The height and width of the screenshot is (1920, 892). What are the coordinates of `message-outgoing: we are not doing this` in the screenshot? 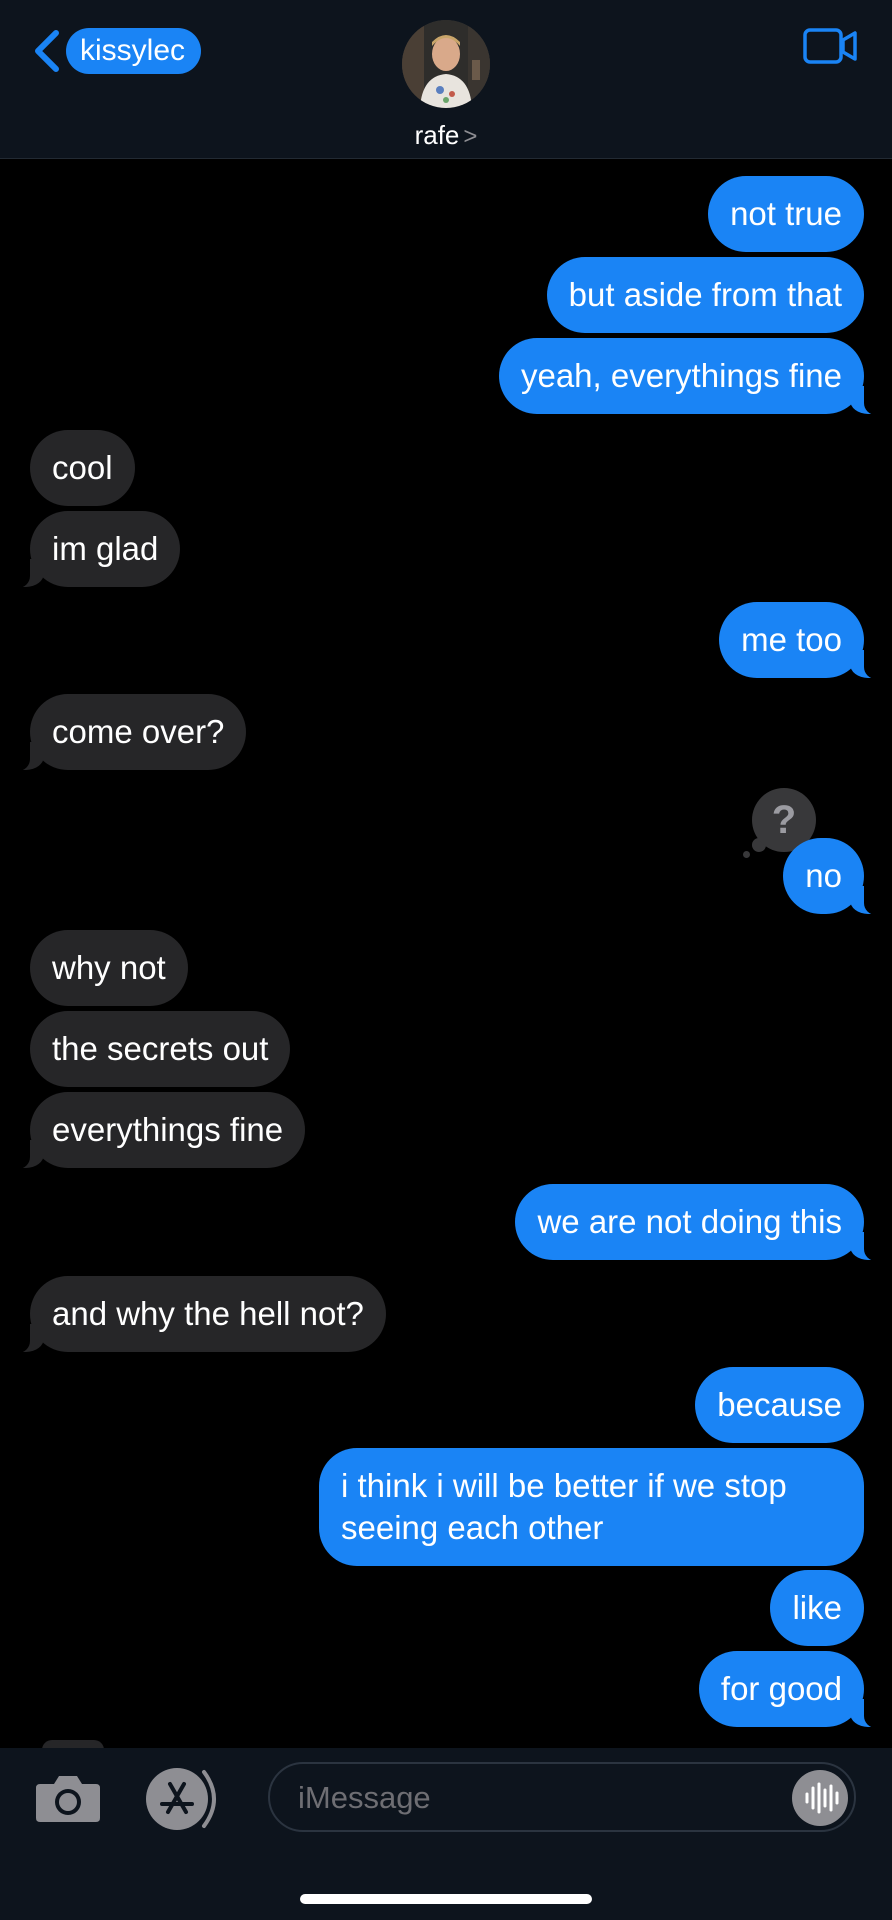 It's located at (699, 1222).